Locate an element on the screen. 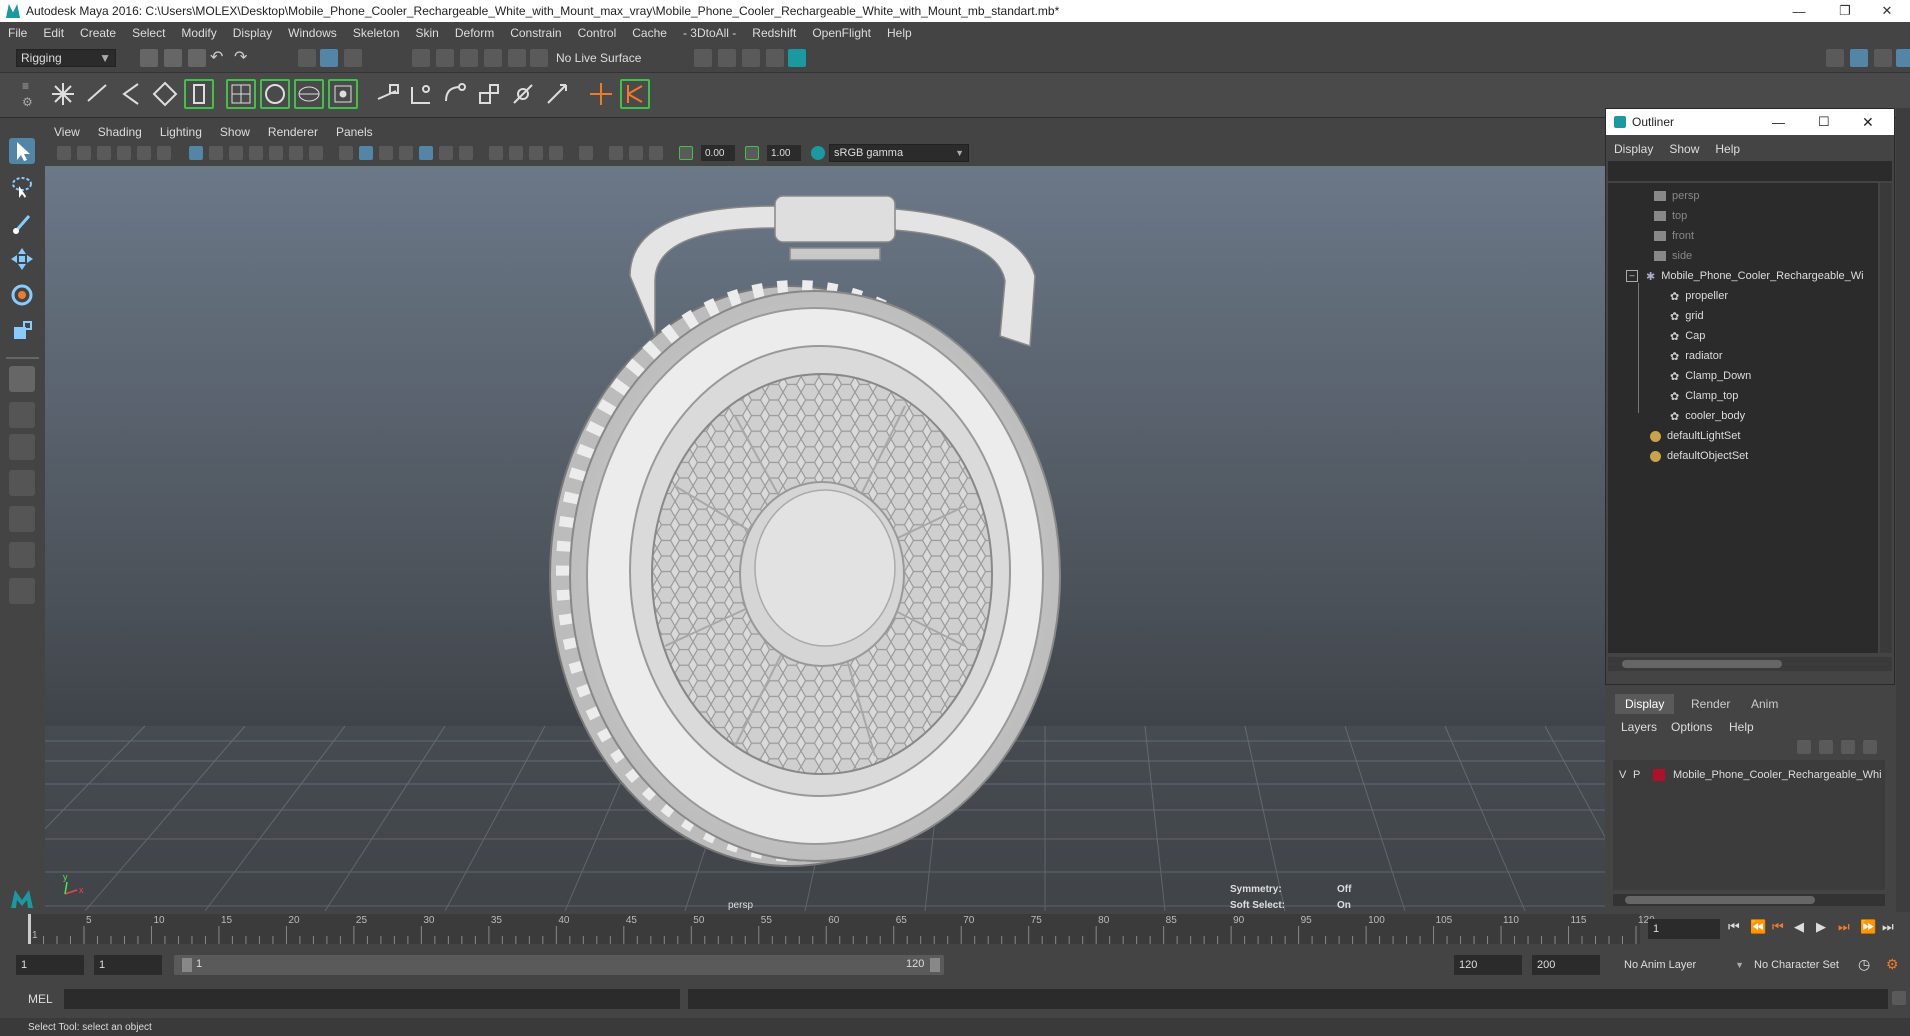  paint-select-tool-icon is located at coordinates (22, 223).